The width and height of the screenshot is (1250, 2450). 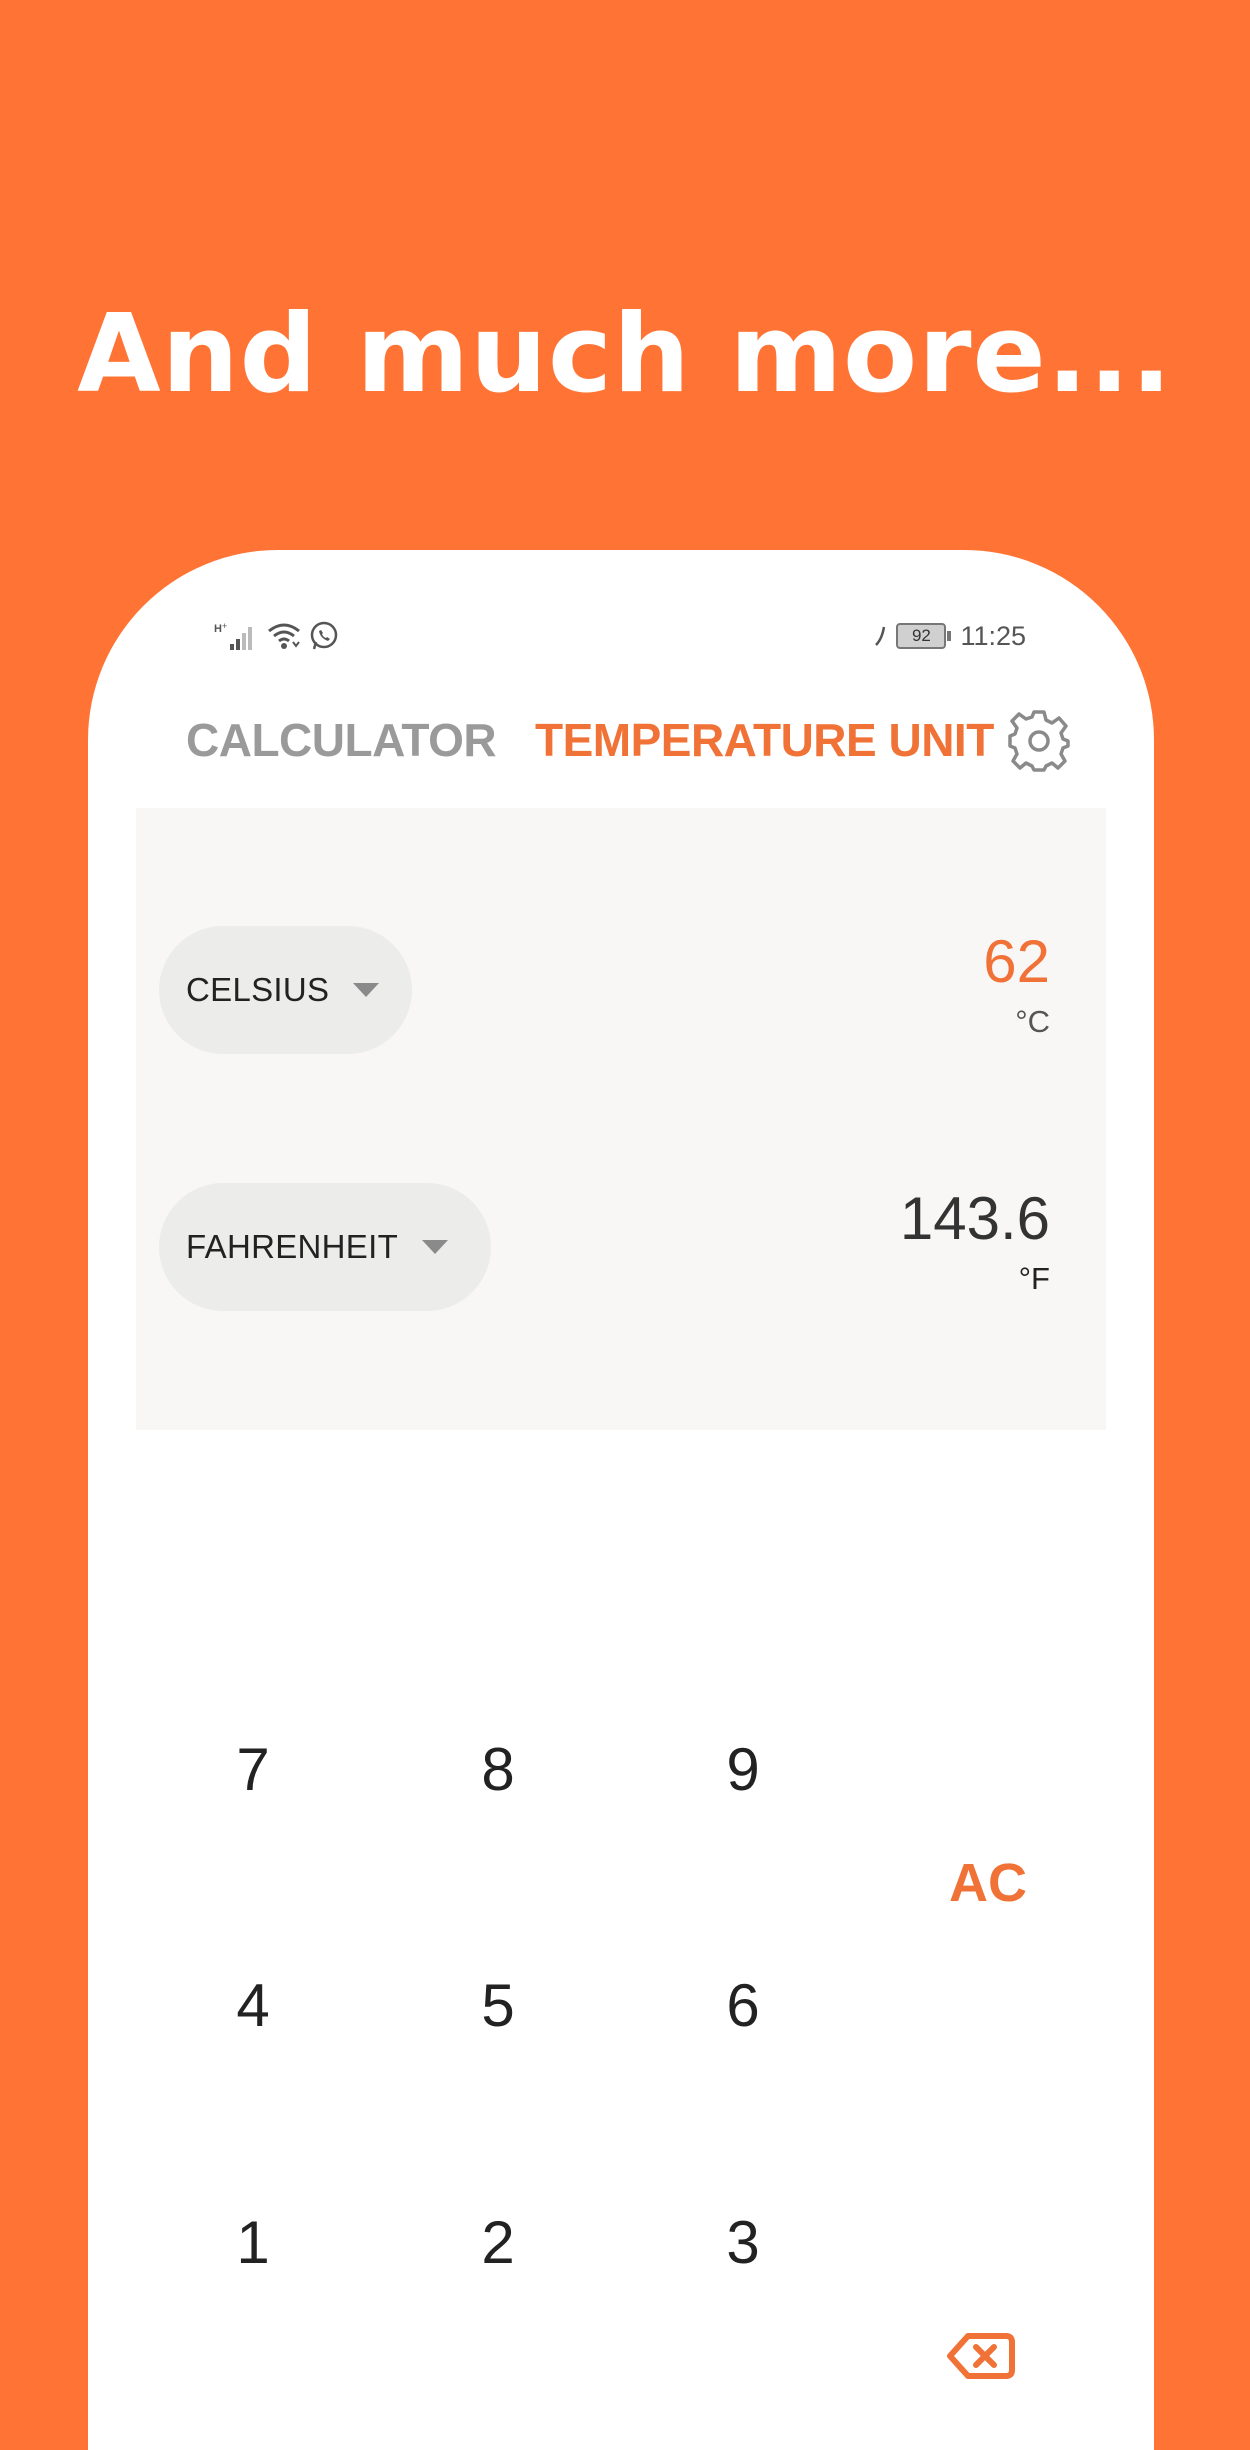 I want to click on status-icons-right: 92 11:25, so click(x=949, y=636).